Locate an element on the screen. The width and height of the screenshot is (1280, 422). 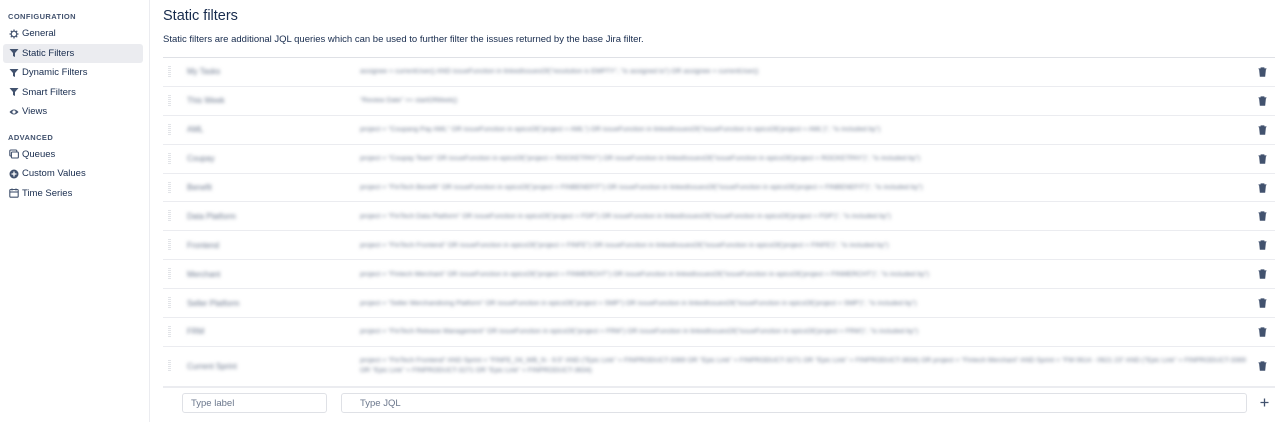
sidebar-item-time-series: Time Series is located at coordinates (73, 194).